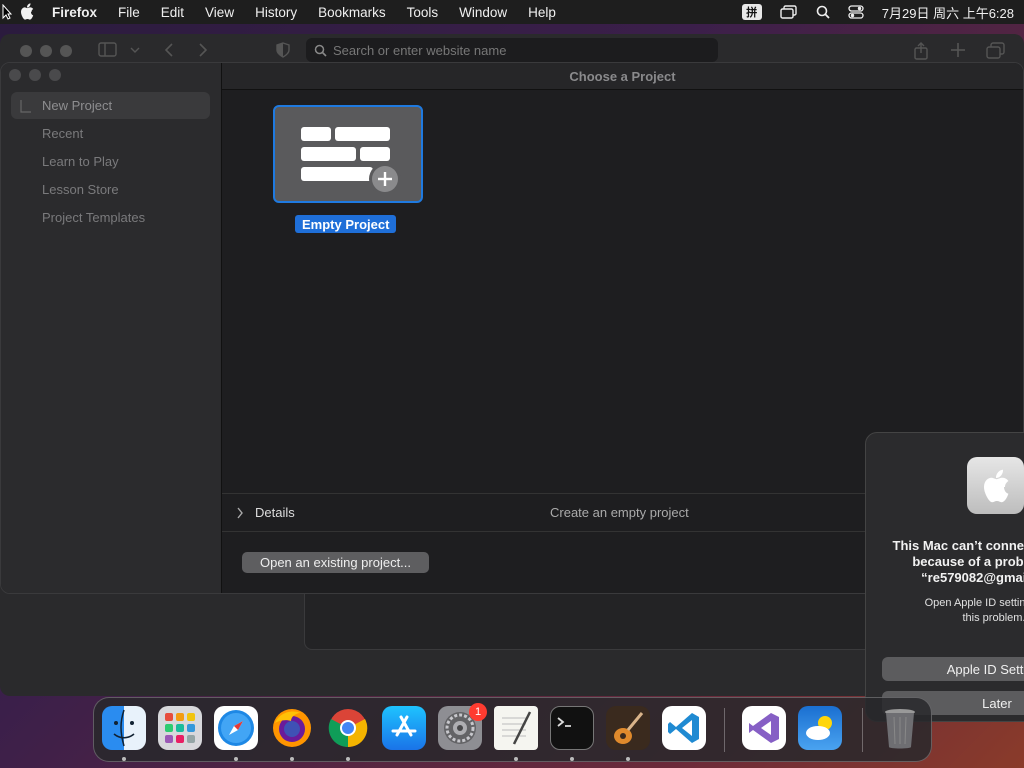 The image size is (1024, 768). What do you see at coordinates (320, 50) in the screenshot?
I see `search-icon` at bounding box center [320, 50].